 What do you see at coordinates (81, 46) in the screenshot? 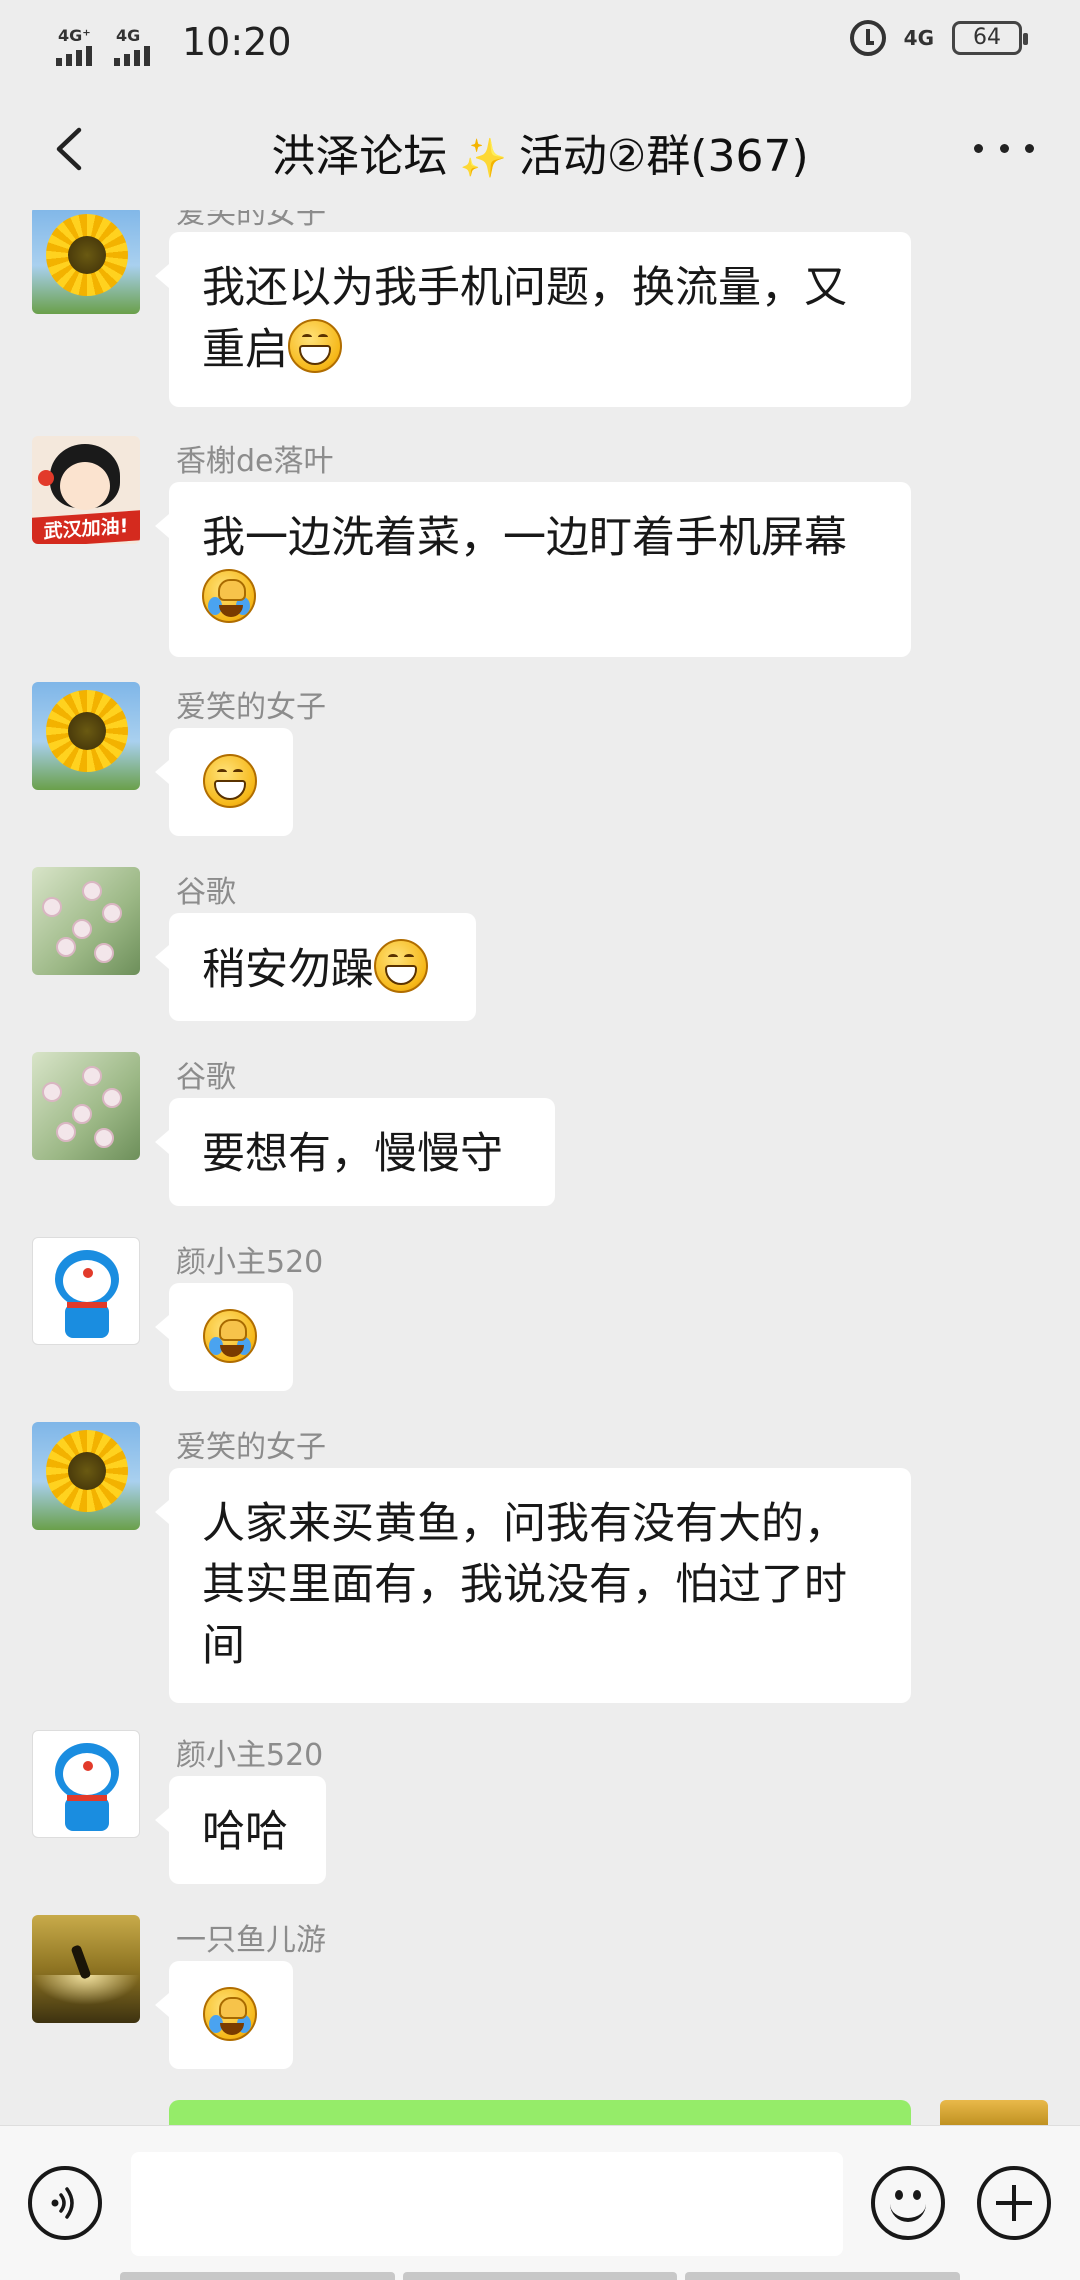
I see `signal-icon: 4G⁺` at bounding box center [81, 46].